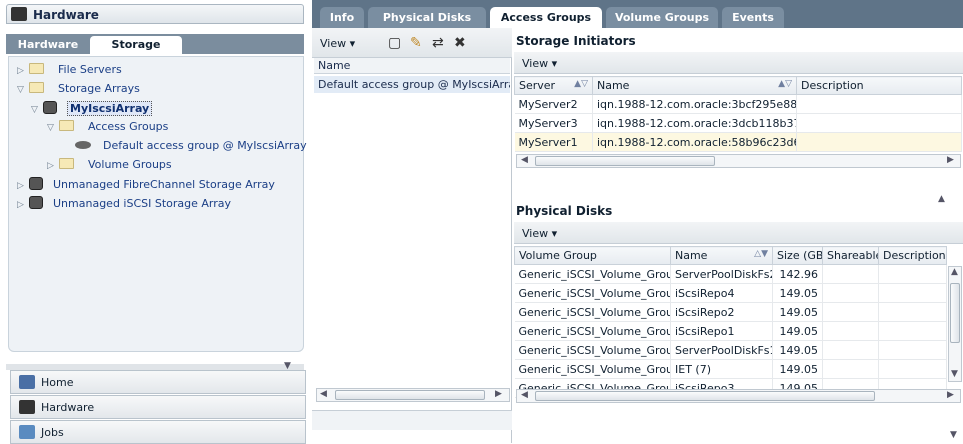 The width and height of the screenshot is (963, 444). Describe the element at coordinates (412, 66) in the screenshot. I see `column-header-name: Name` at that location.